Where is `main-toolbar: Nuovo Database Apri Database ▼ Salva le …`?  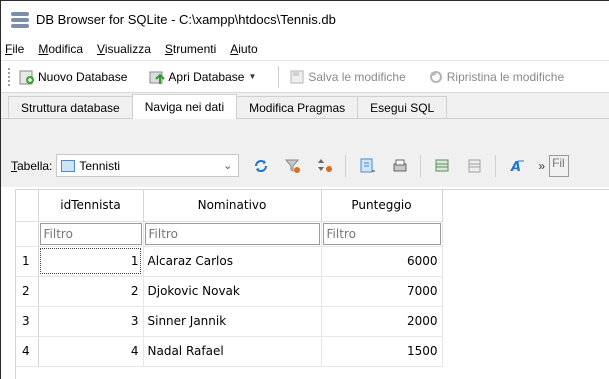 main-toolbar: Nuovo Database Apri Database ▼ Salva le … is located at coordinates (305, 76).